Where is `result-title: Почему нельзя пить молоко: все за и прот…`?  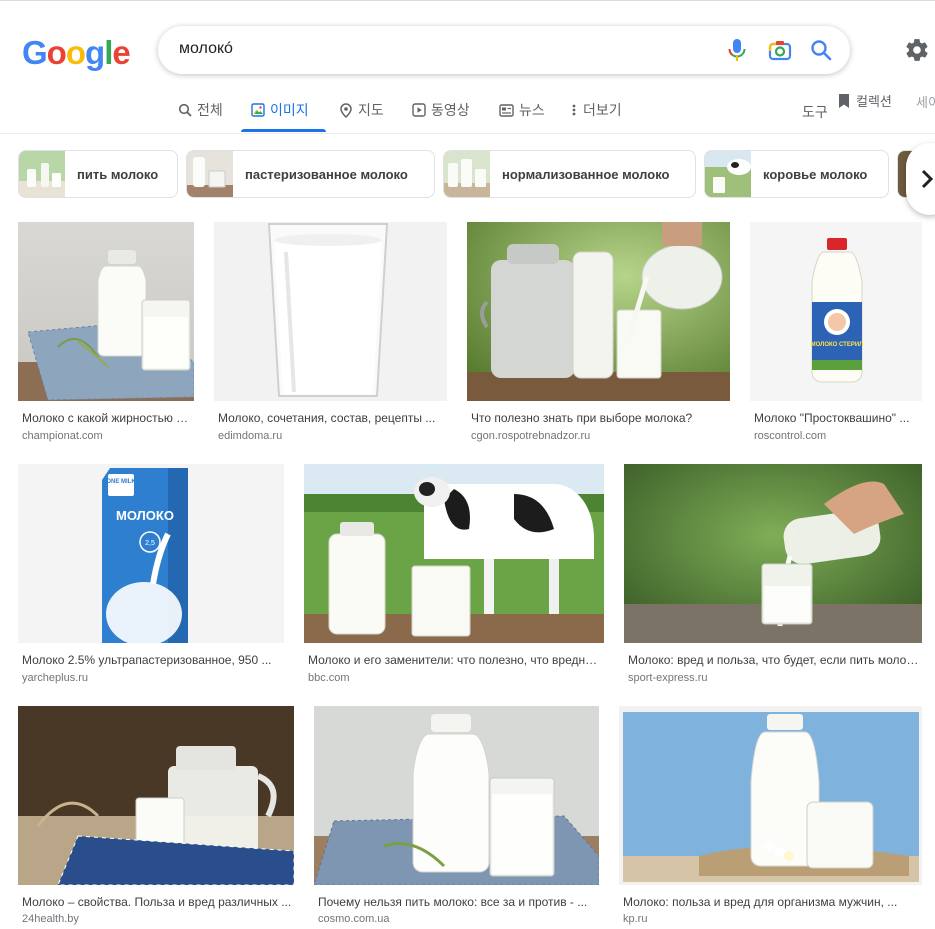 result-title: Почему нельзя пить молоко: все за и прот… is located at coordinates (457, 902).